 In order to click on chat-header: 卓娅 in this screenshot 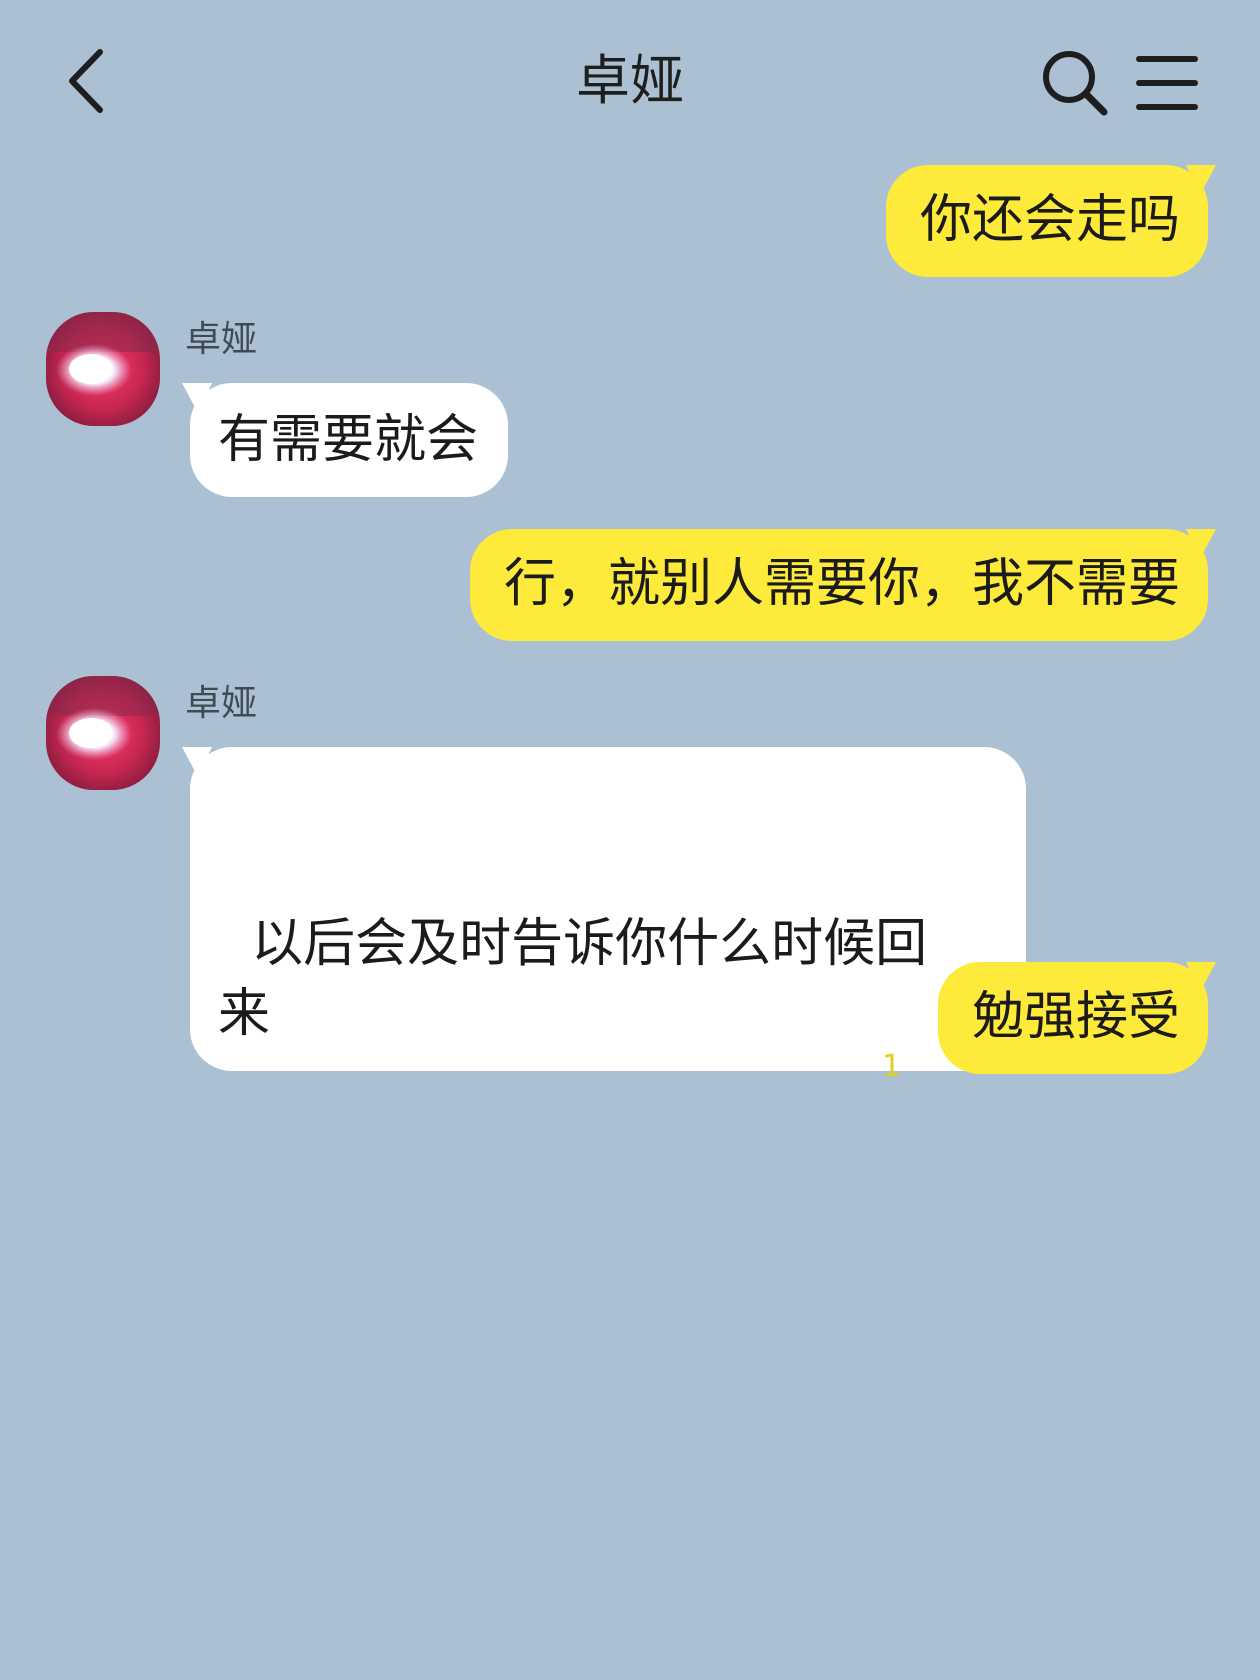, I will do `click(630, 80)`.